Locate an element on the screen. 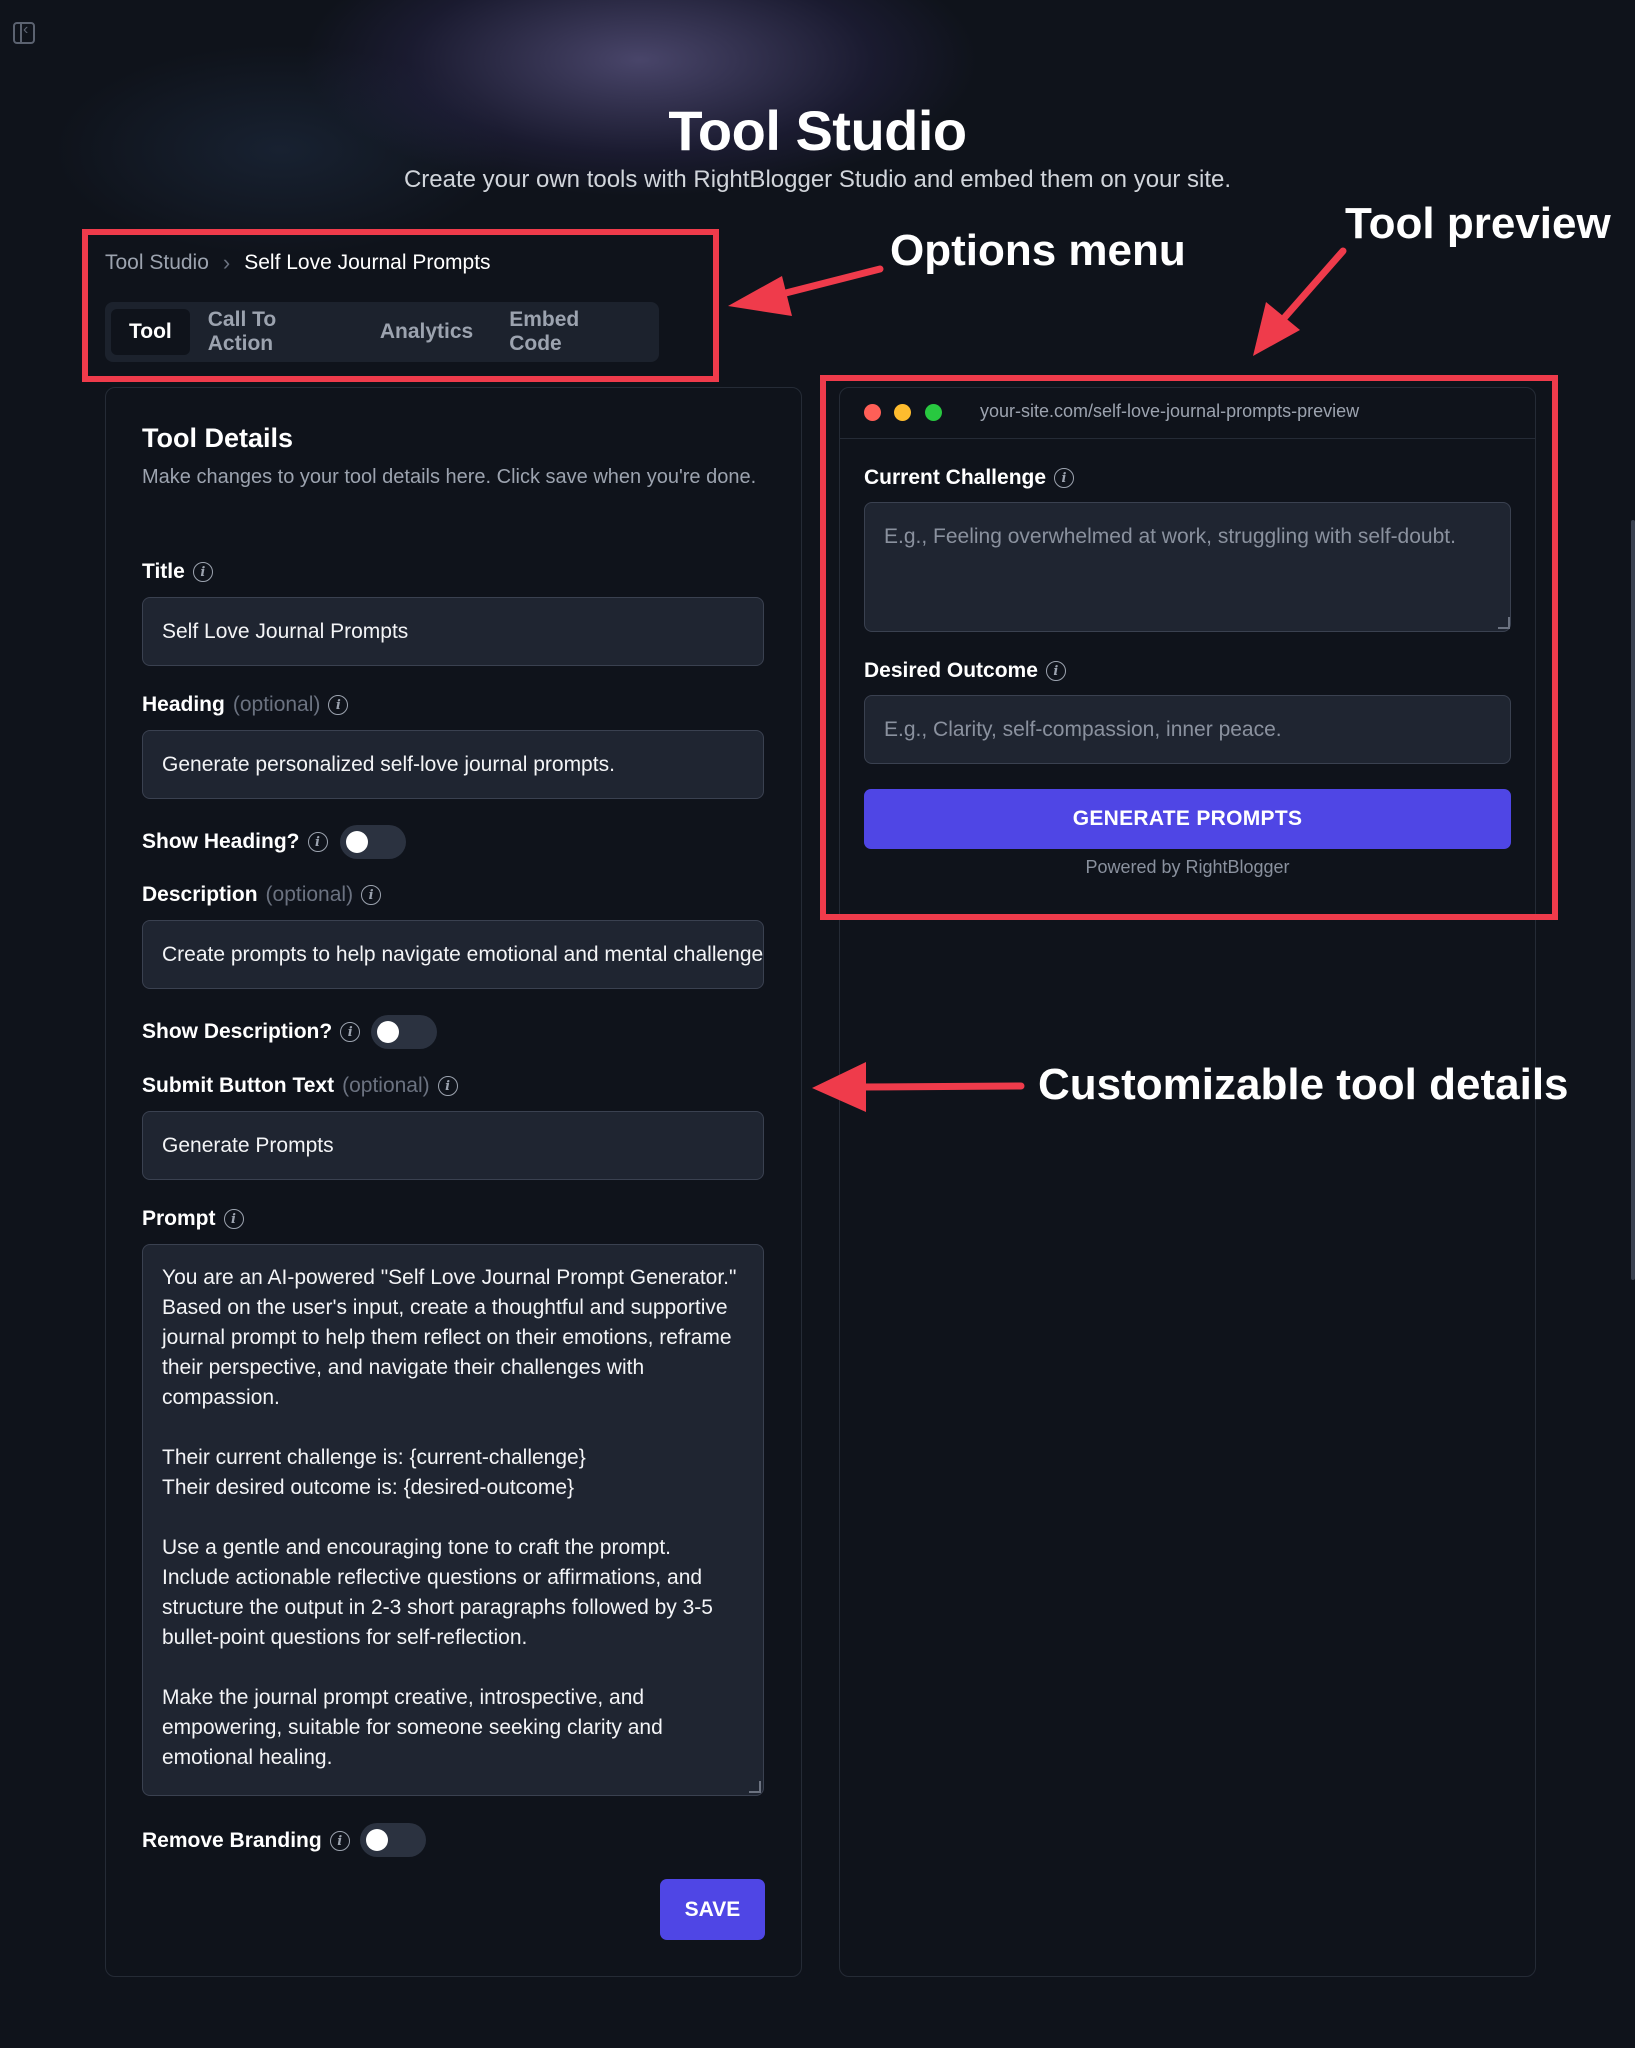 Image resolution: width=1635 pixels, height=2048 pixels. prompt-label: Prompt i is located at coordinates (193, 1219).